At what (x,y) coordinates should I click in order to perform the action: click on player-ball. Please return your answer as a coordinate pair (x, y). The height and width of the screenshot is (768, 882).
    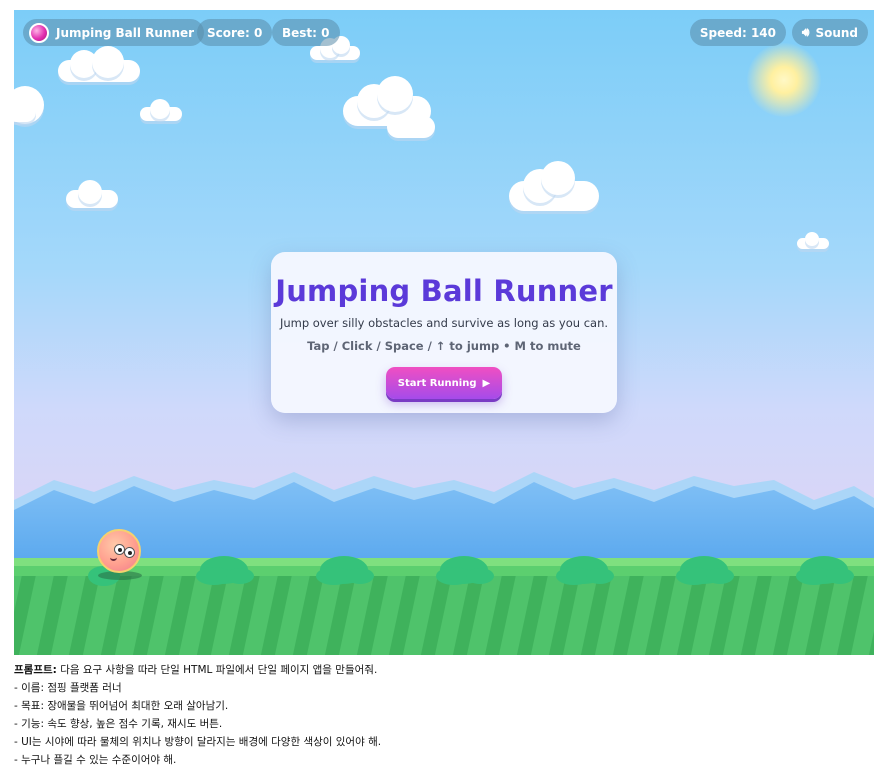
    Looking at the image, I should click on (119, 551).